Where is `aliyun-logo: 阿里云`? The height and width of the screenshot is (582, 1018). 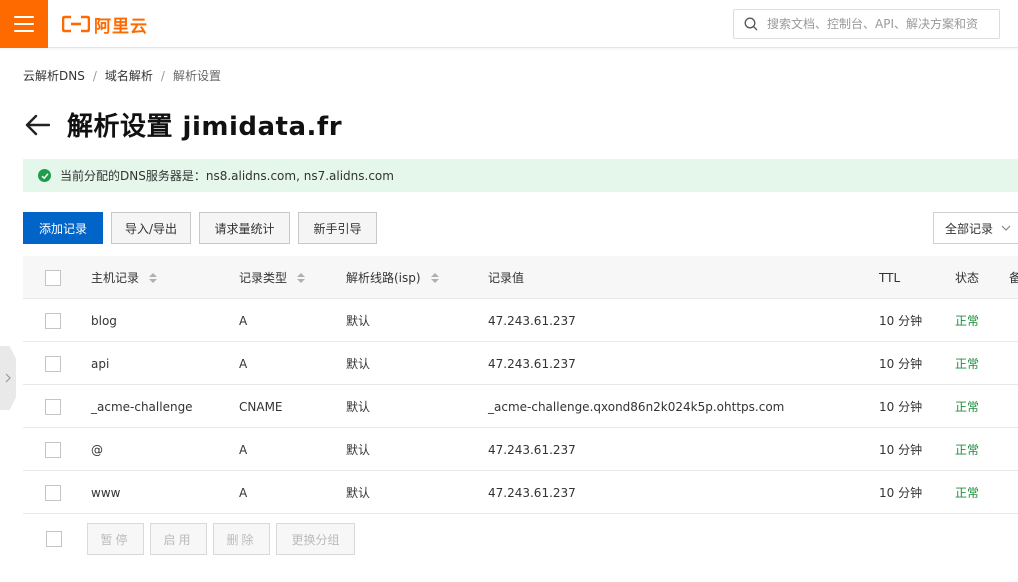
aliyun-logo: 阿里云 is located at coordinates (105, 25).